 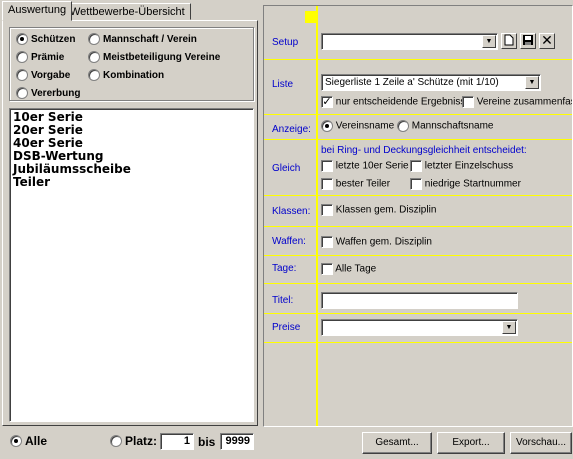 I want to click on save-icon, so click(x=528, y=41).